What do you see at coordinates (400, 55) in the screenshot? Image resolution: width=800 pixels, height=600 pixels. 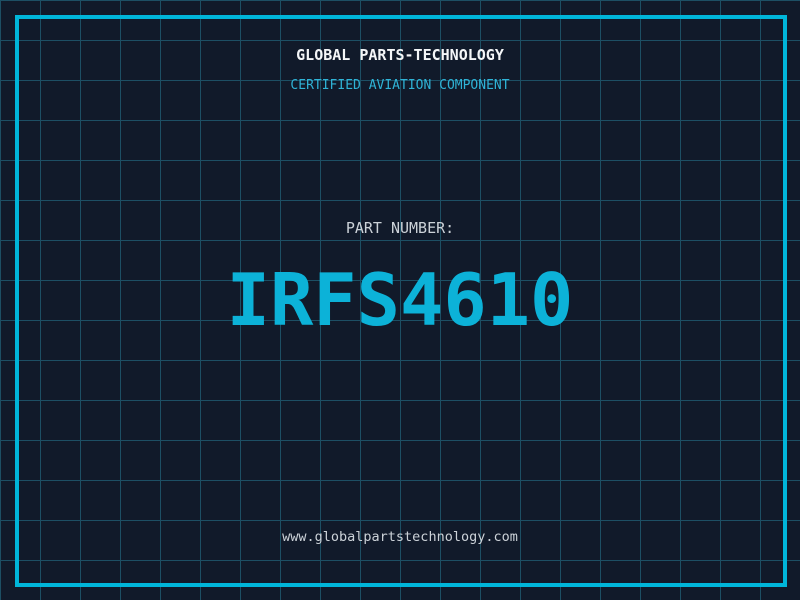 I see `company-name: GLOBAL PARTS-TECHNOLOGY` at bounding box center [400, 55].